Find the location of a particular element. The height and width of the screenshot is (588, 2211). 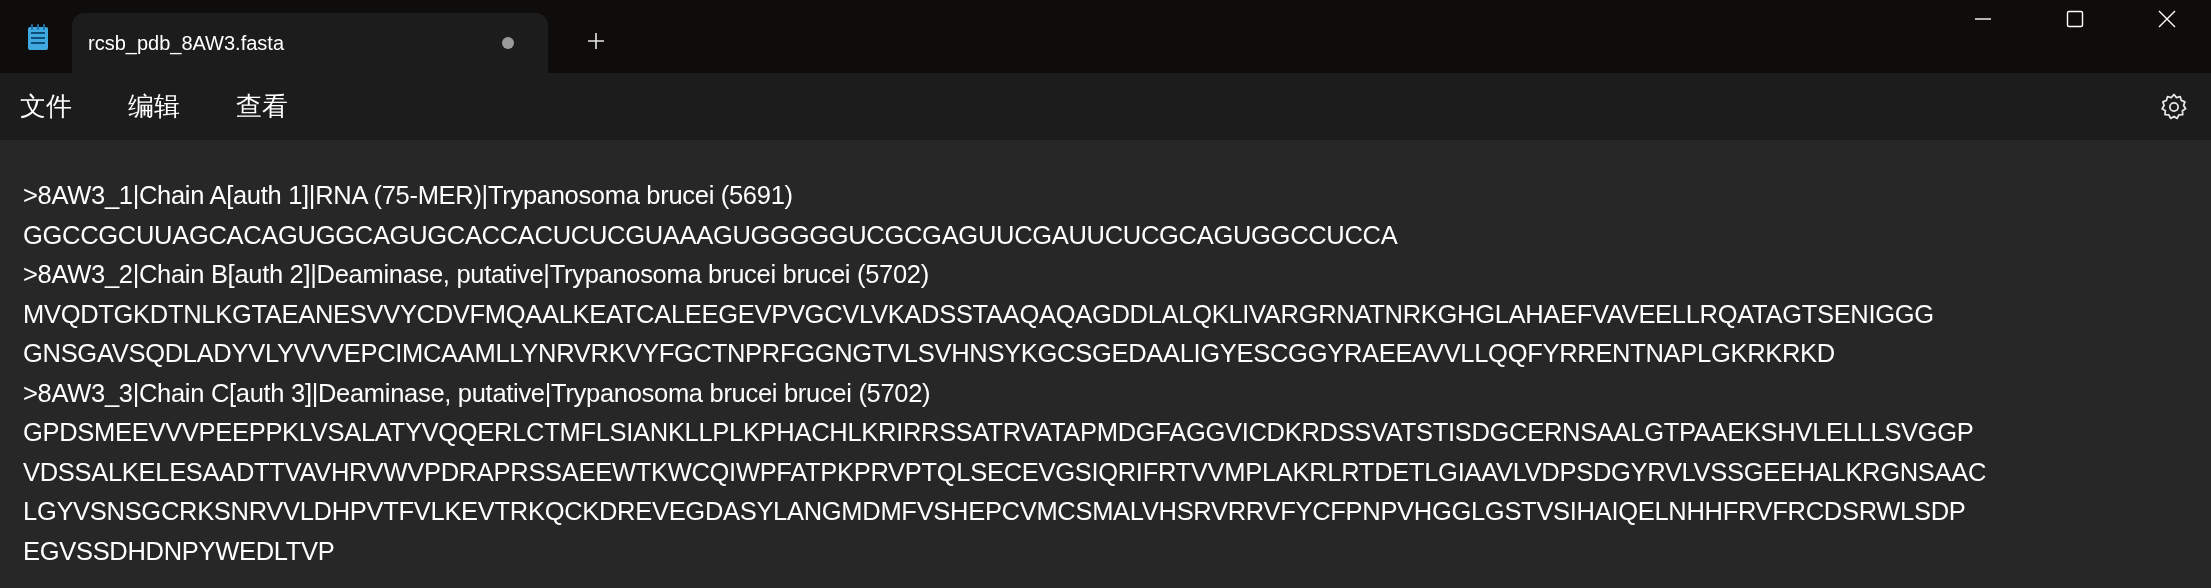

file-tab: rcsb_pdb_8AW3.fasta is located at coordinates (310, 43).